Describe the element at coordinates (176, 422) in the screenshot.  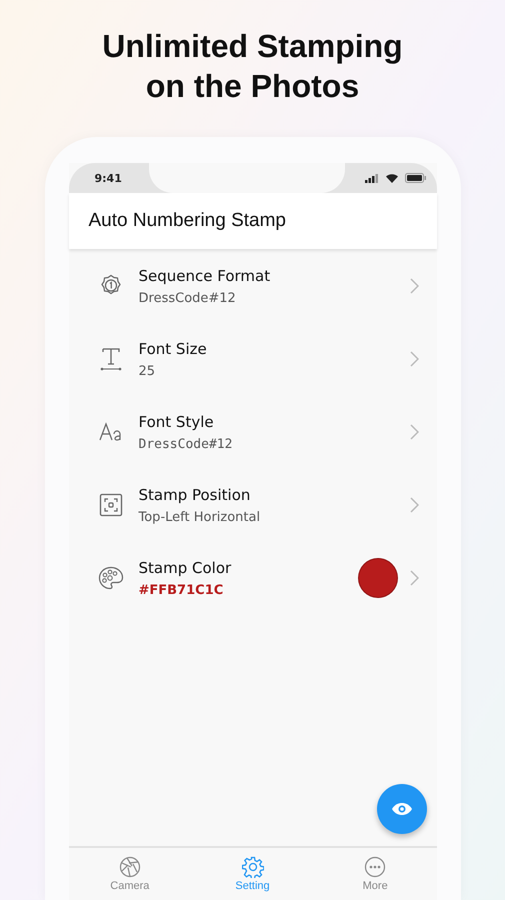
I see `setting-label: Font Style` at that location.